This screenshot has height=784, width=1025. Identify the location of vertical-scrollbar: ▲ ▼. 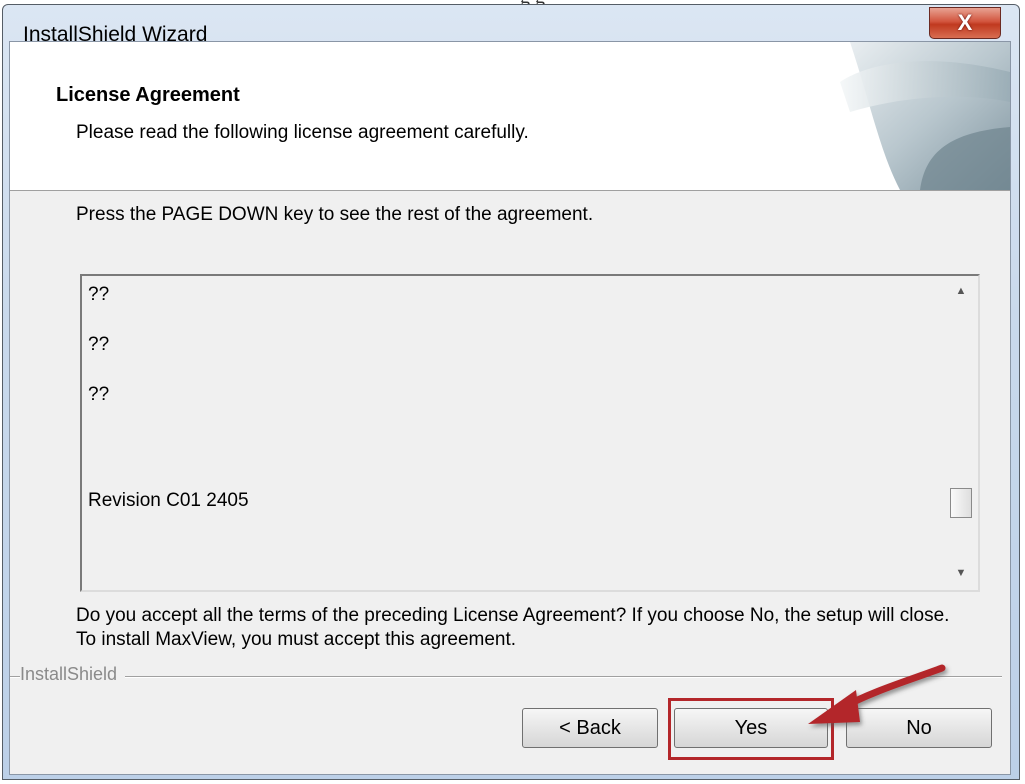
(961, 433).